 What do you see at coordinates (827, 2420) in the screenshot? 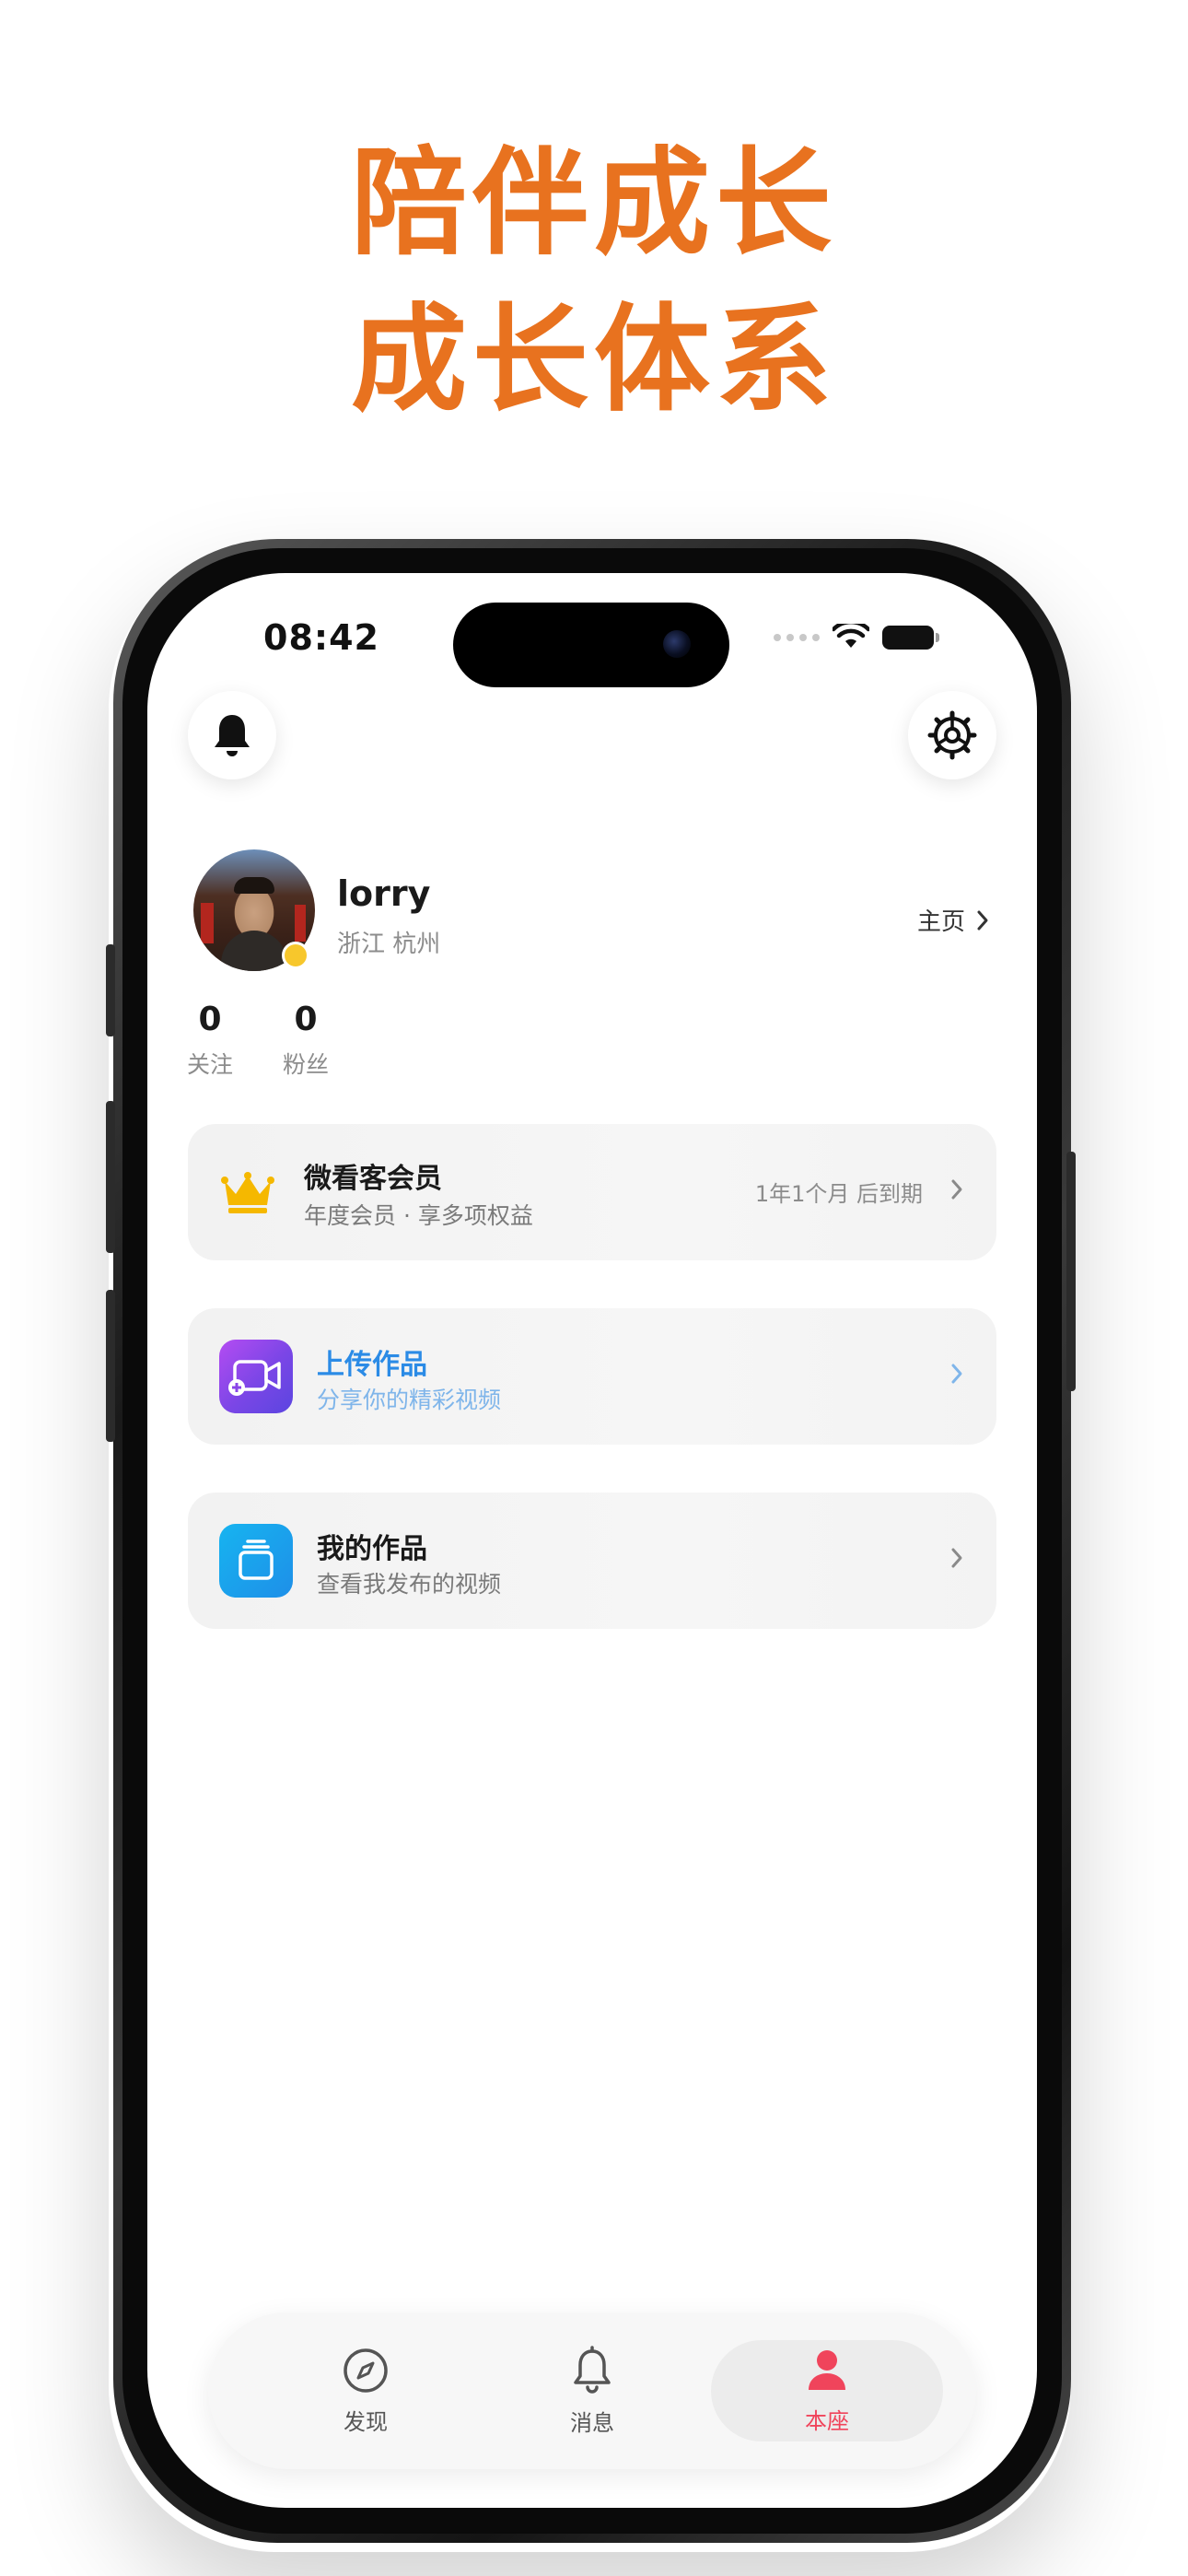
I see `tab-label: 本座` at bounding box center [827, 2420].